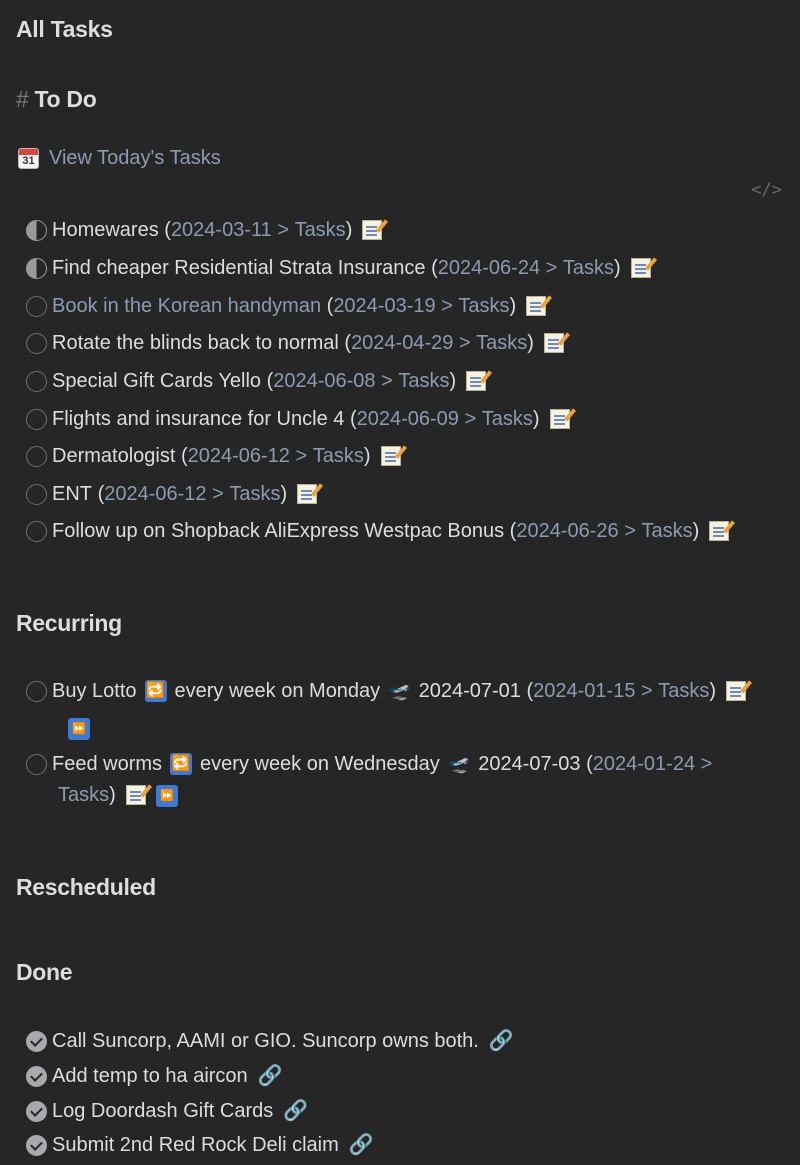 The image size is (800, 1165). What do you see at coordinates (64, 29) in the screenshot?
I see `page-title: All Tasks` at bounding box center [64, 29].